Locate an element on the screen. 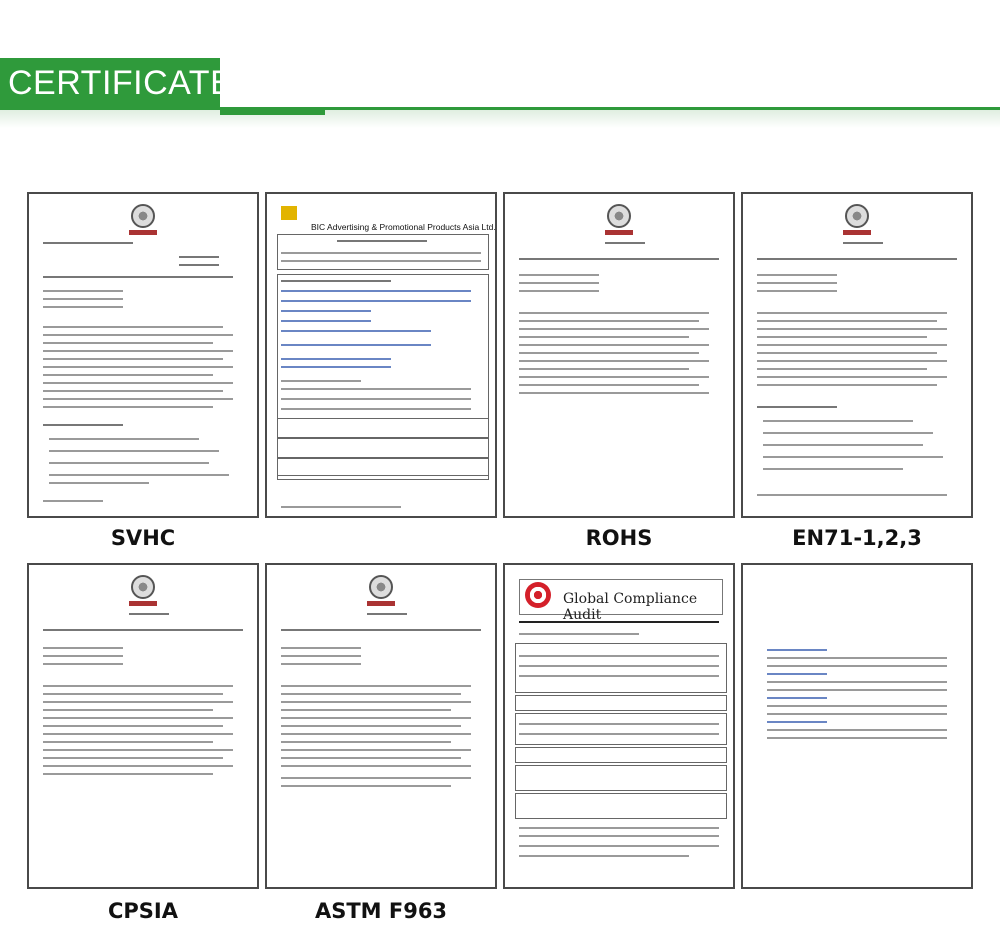 The height and width of the screenshot is (936, 1000). certificate-label: ROHS is located at coordinates (619, 538).